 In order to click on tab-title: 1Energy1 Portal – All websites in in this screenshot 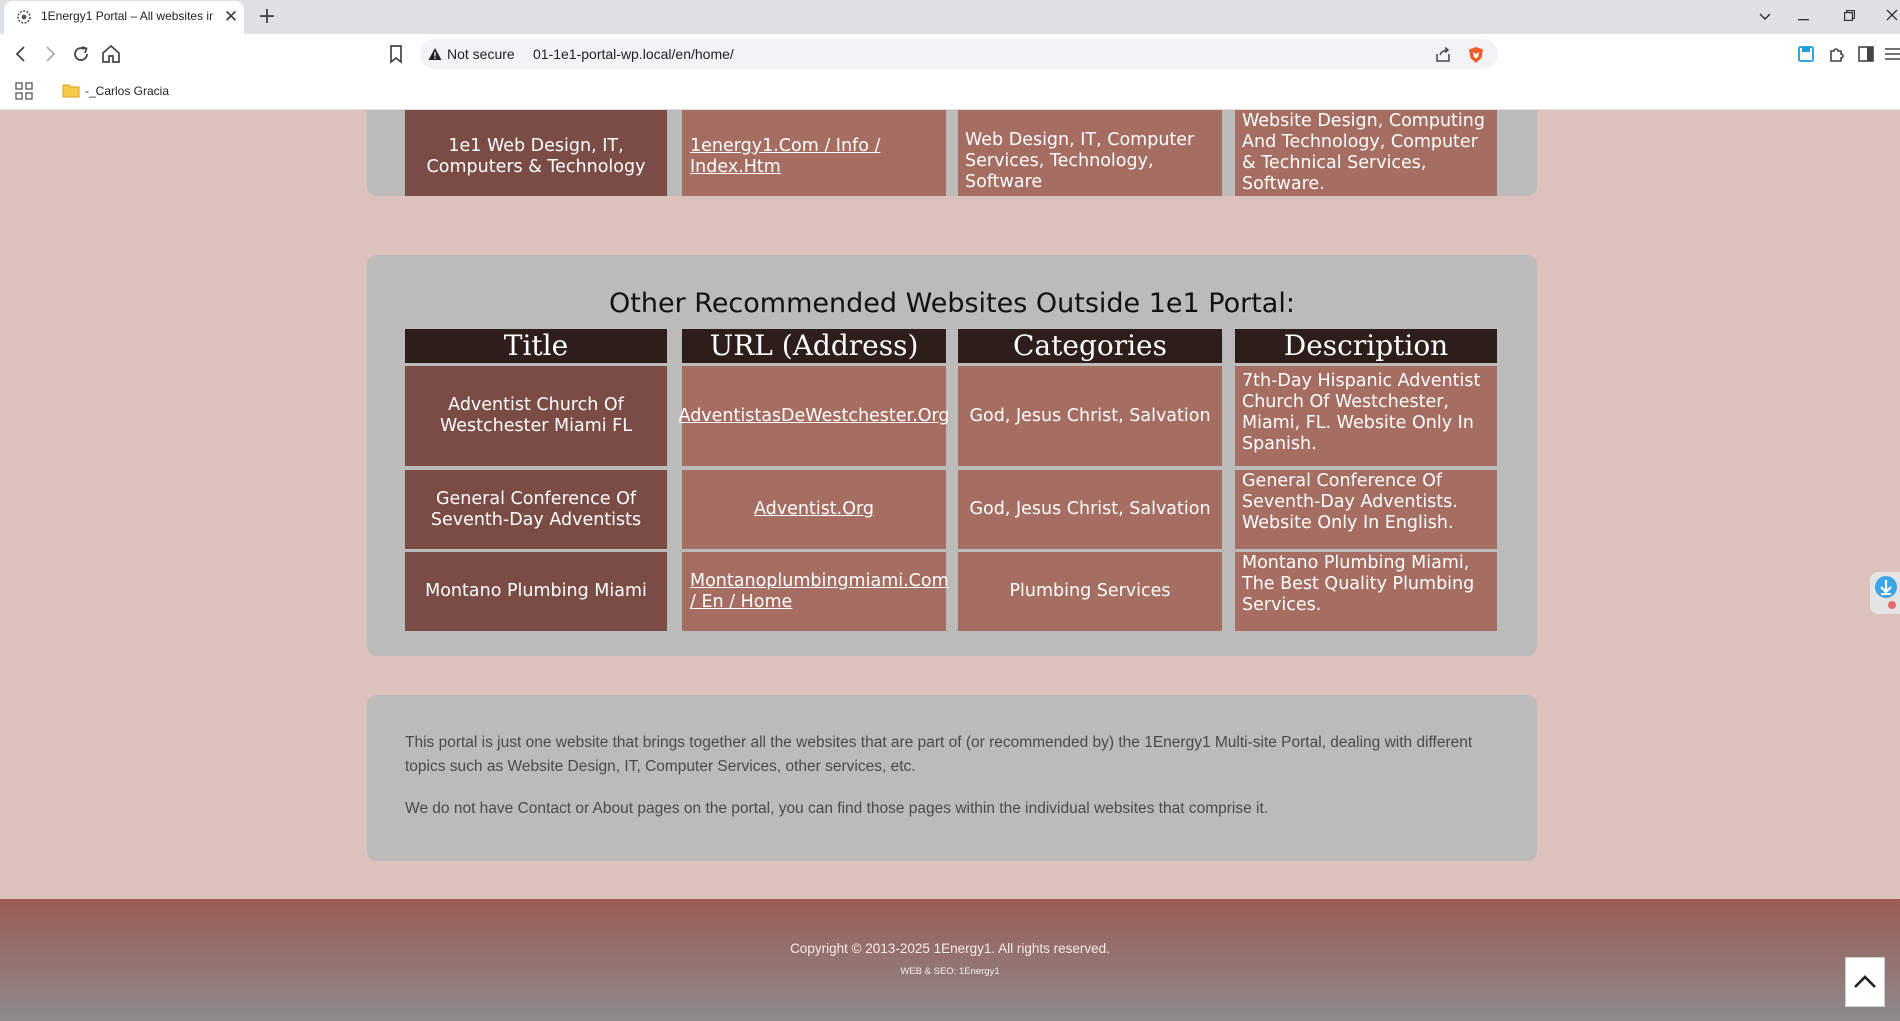, I will do `click(127, 16)`.